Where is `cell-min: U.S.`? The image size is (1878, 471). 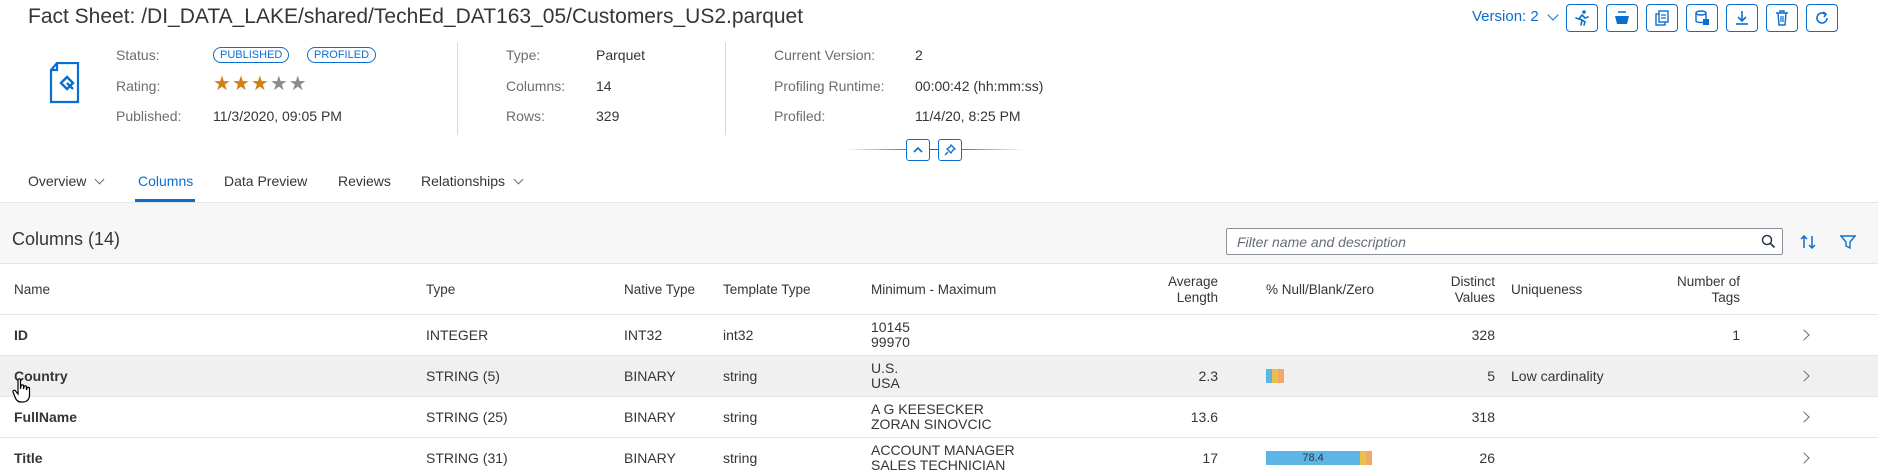 cell-min: U.S. is located at coordinates (885, 368).